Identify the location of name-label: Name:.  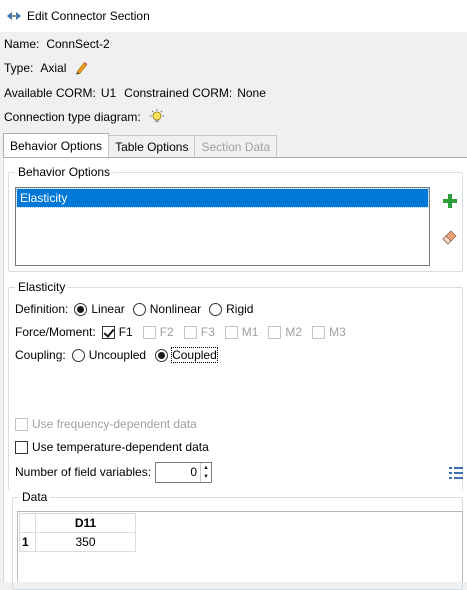
(22, 44).